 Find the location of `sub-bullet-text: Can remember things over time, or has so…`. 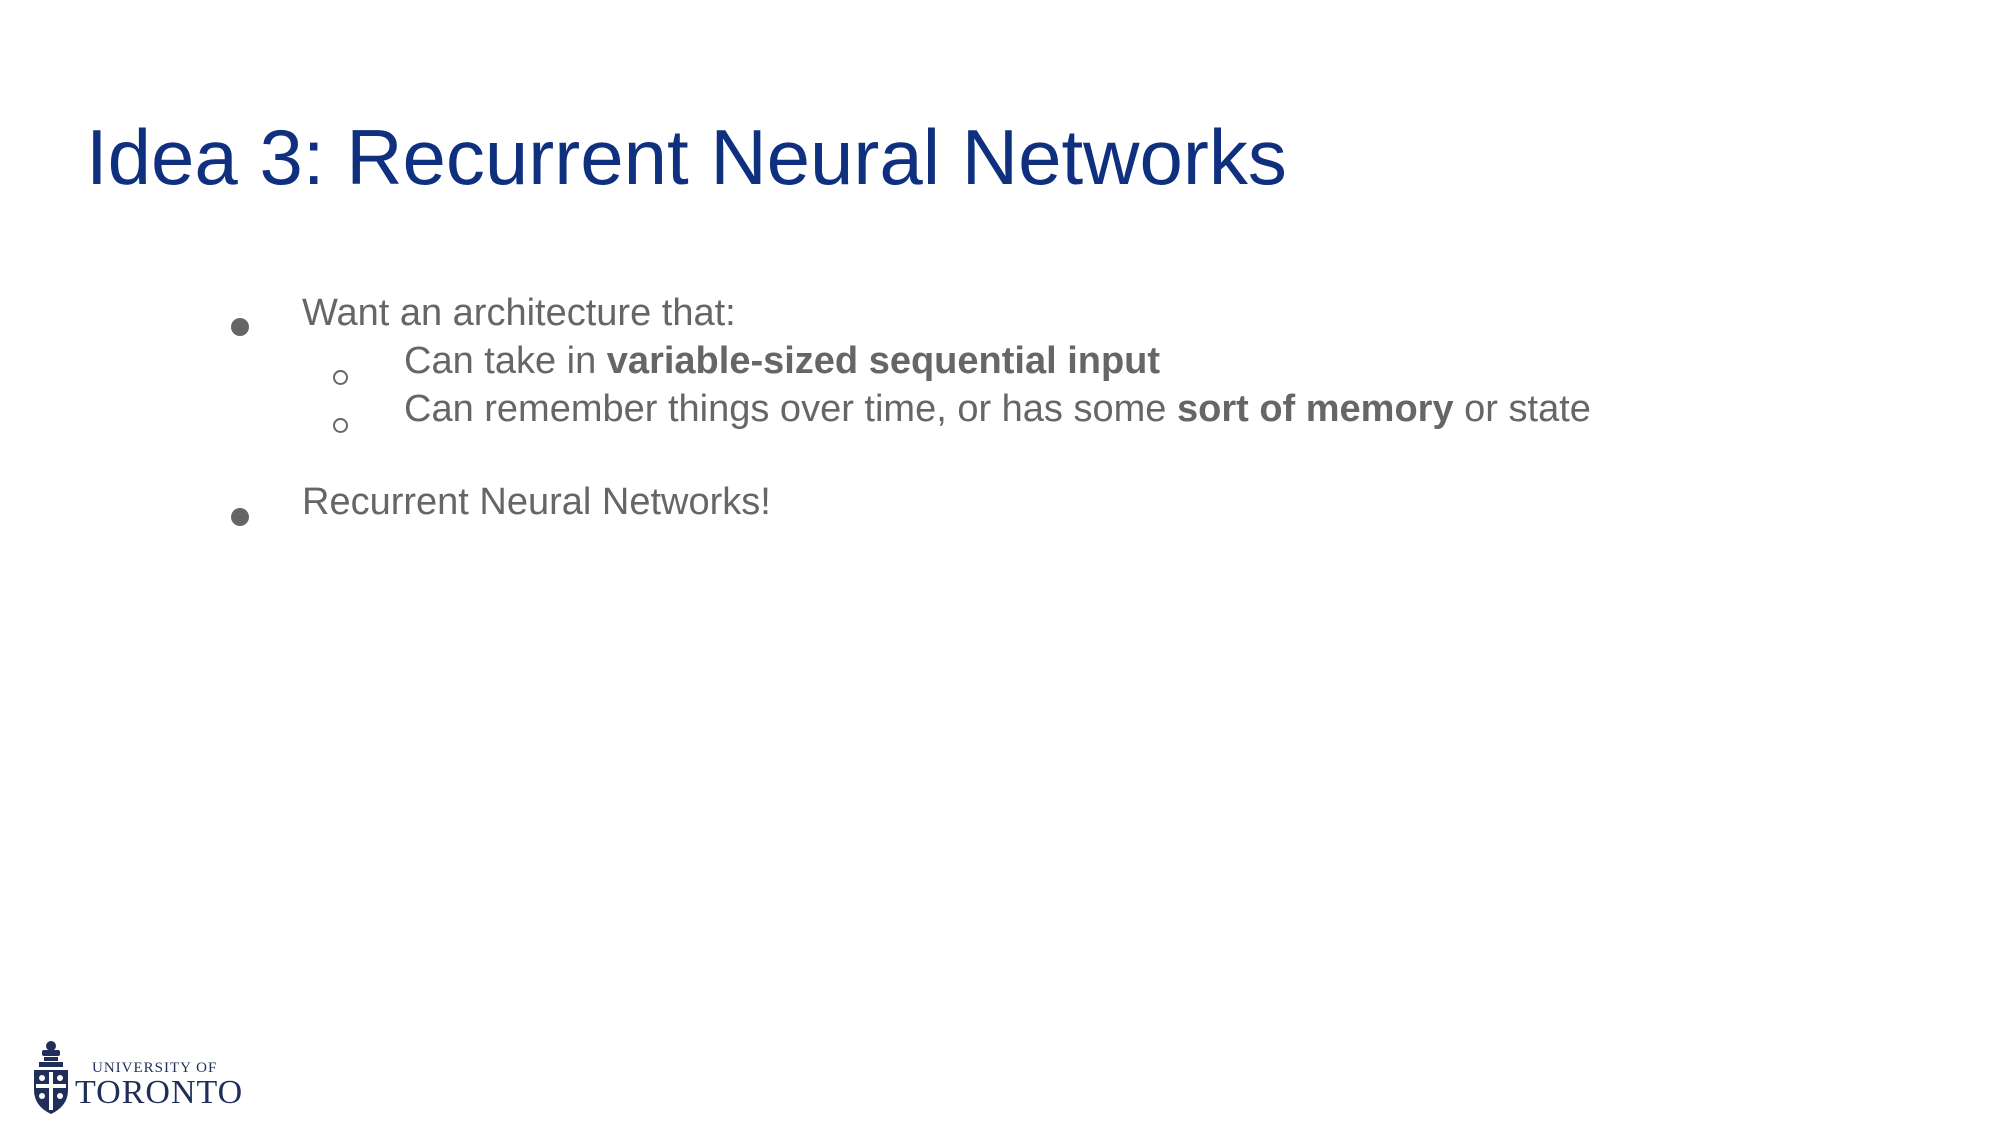

sub-bullet-text: Can remember things over time, or has so… is located at coordinates (790, 409).